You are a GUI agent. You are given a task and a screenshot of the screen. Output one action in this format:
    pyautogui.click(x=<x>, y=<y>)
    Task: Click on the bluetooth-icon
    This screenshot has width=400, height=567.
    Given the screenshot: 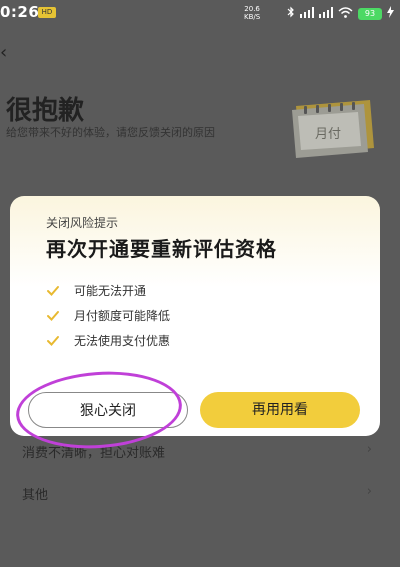 What is the action you would take?
    pyautogui.click(x=291, y=14)
    